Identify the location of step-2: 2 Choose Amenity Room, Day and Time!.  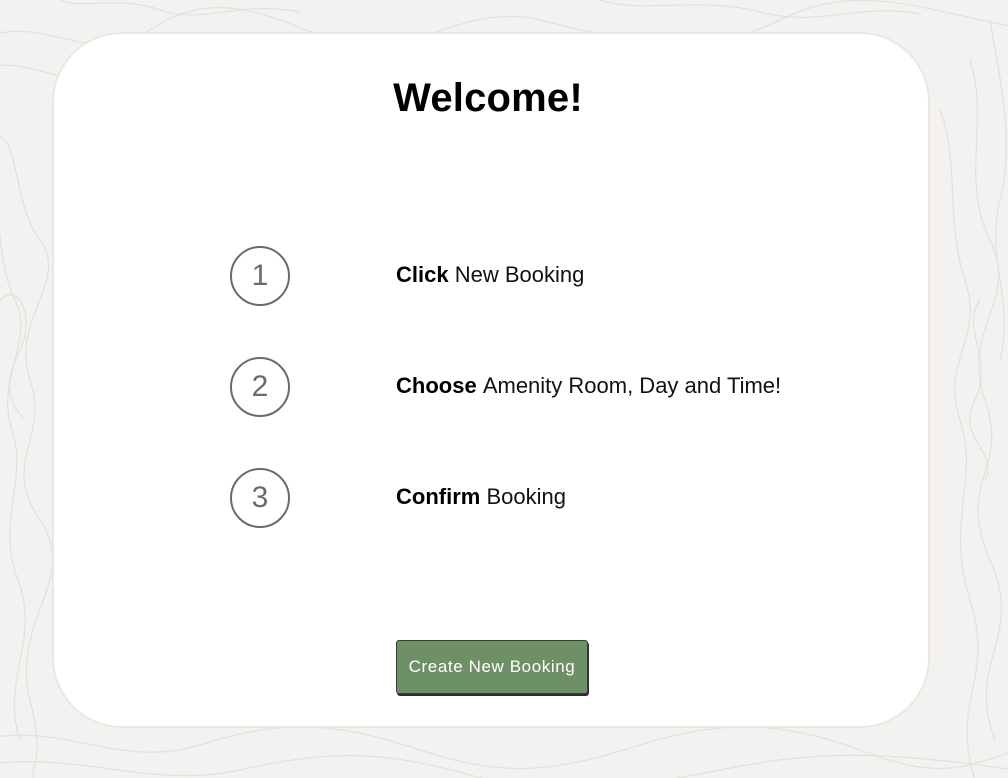
(550, 387).